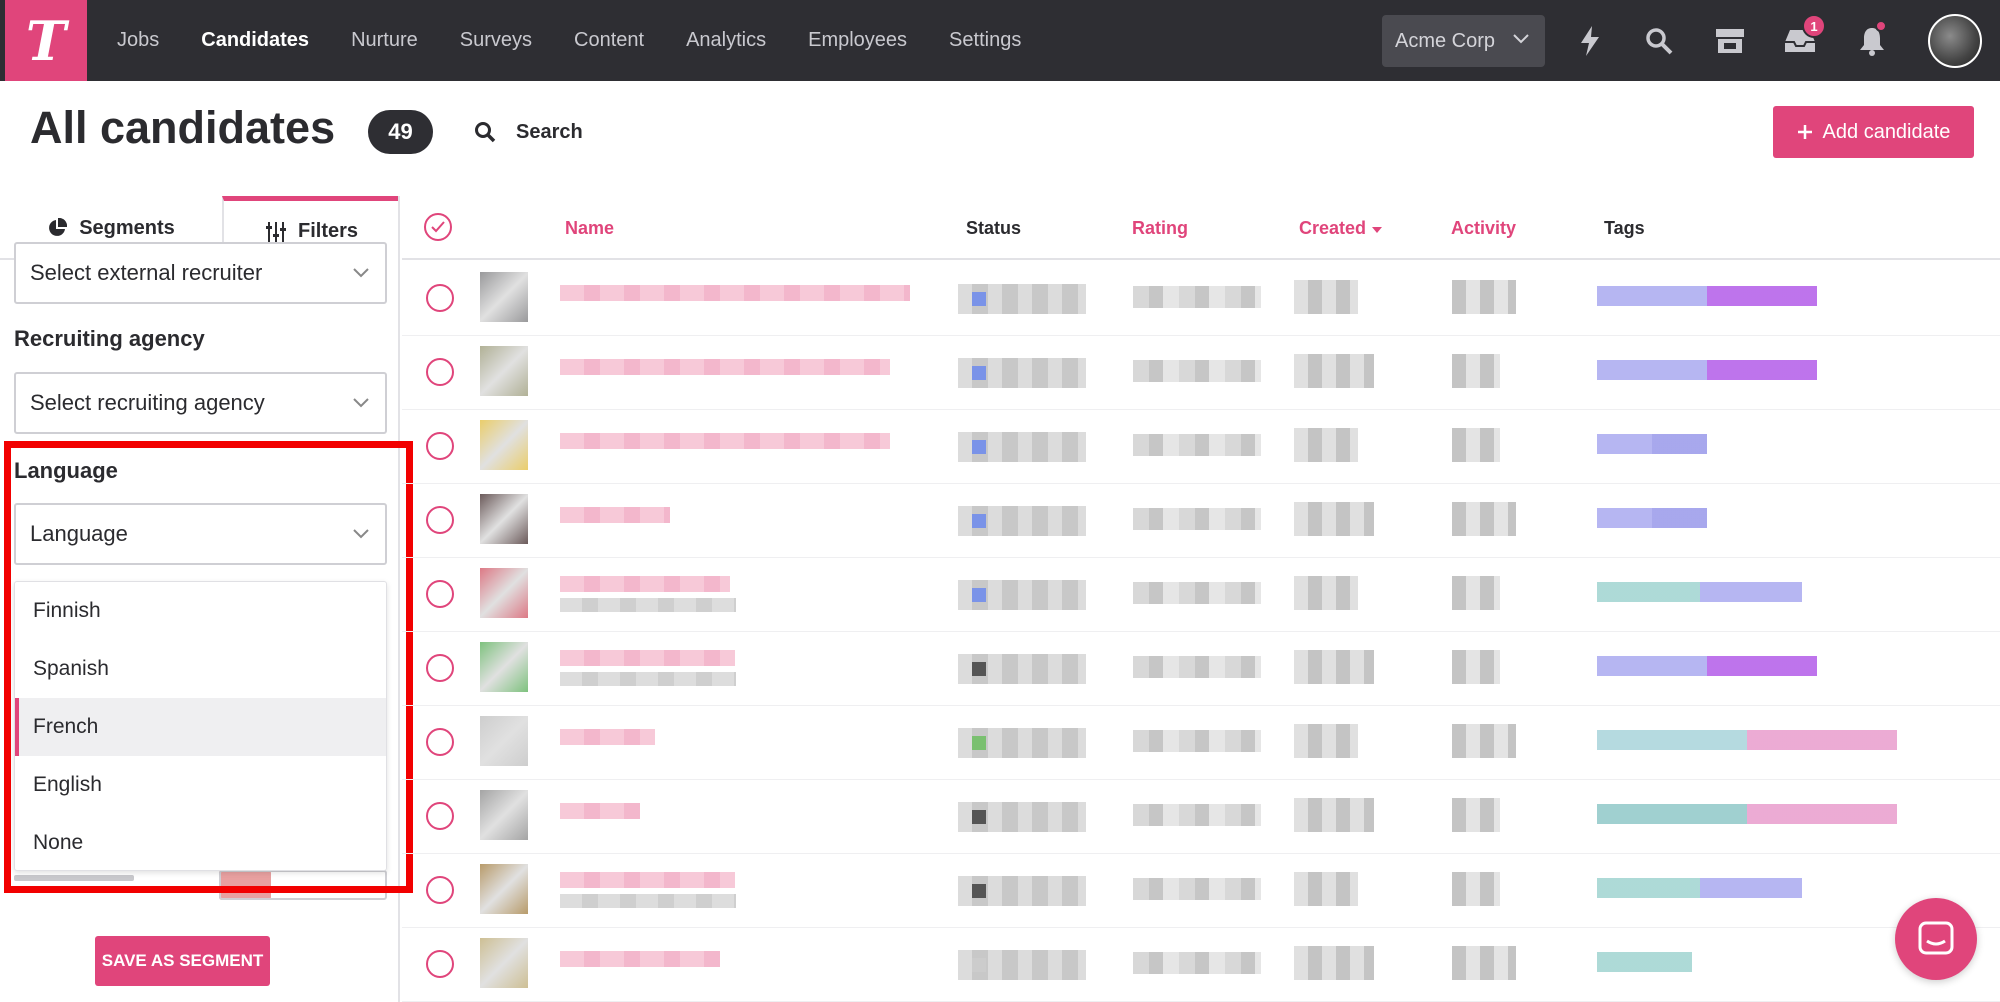  Describe the element at coordinates (1590, 41) in the screenshot. I see `bolt-icon` at that location.